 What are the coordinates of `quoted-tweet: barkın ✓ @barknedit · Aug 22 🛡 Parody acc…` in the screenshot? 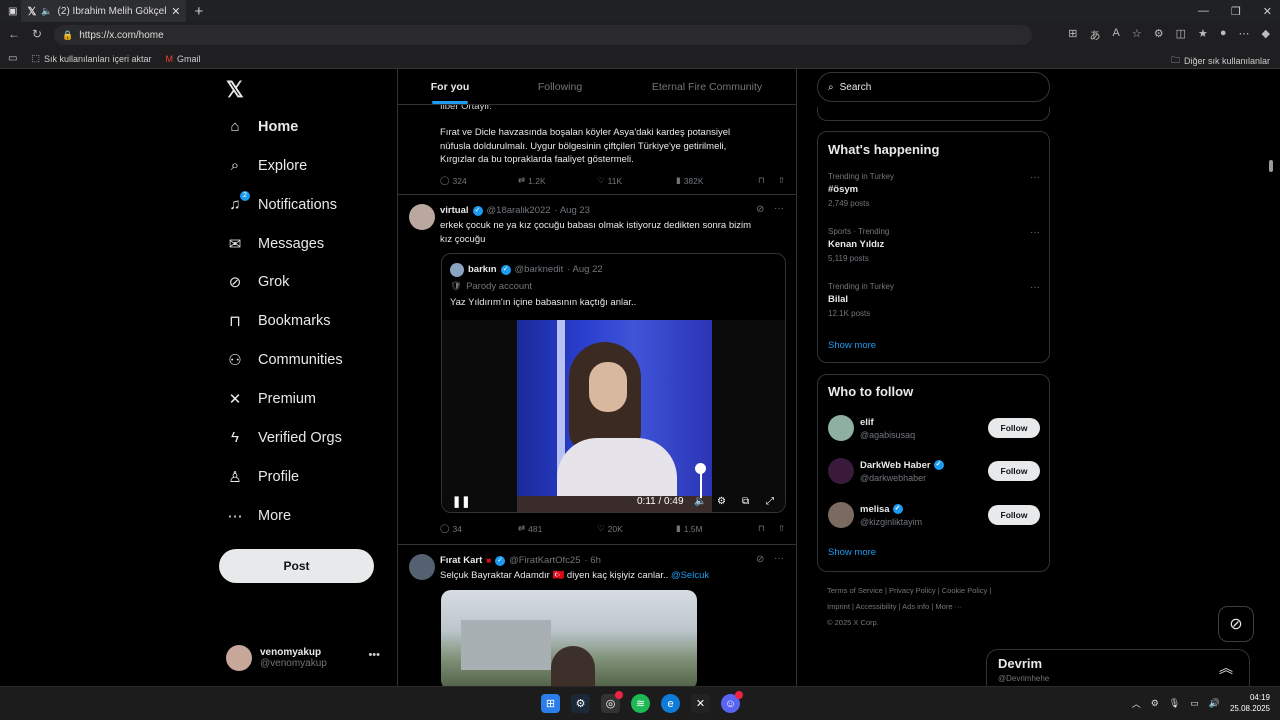 It's located at (613, 383).